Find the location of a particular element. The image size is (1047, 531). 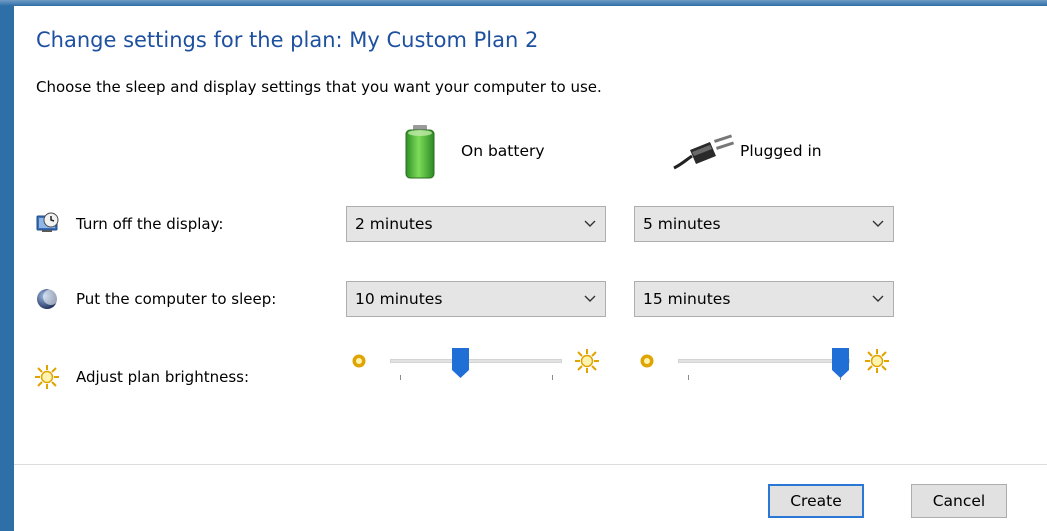

sleep-battery-value: 10 minutes is located at coordinates (399, 299).